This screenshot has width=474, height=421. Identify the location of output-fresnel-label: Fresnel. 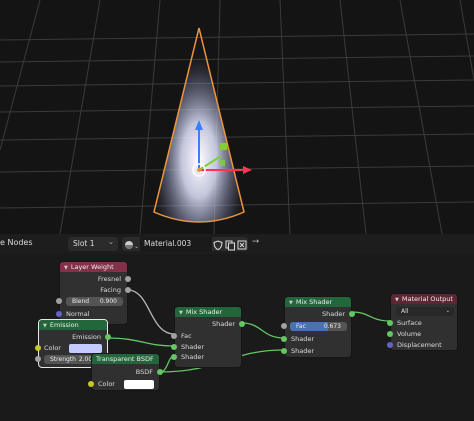
(109, 279).